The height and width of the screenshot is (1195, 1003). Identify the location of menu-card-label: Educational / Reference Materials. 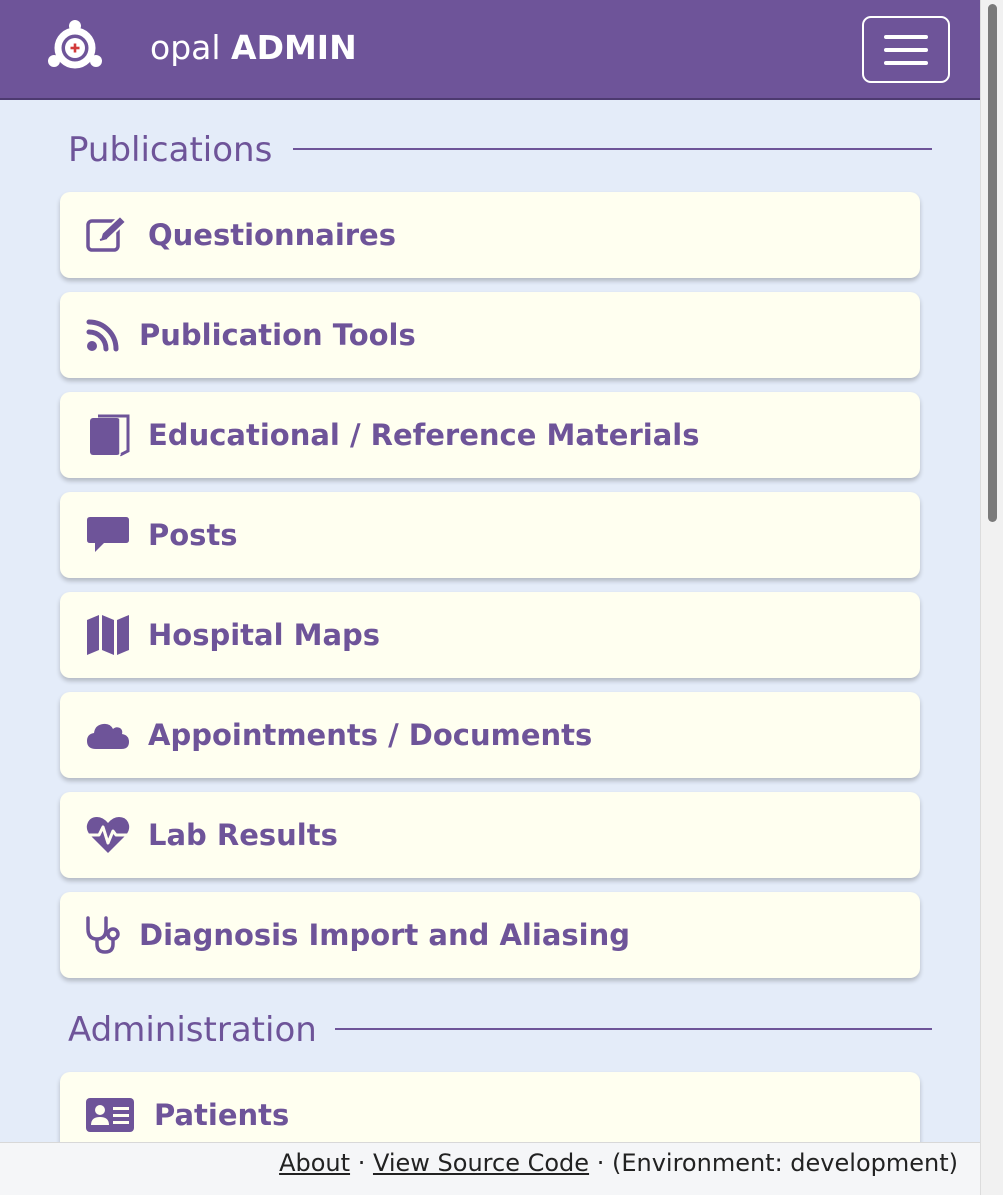
(424, 435).